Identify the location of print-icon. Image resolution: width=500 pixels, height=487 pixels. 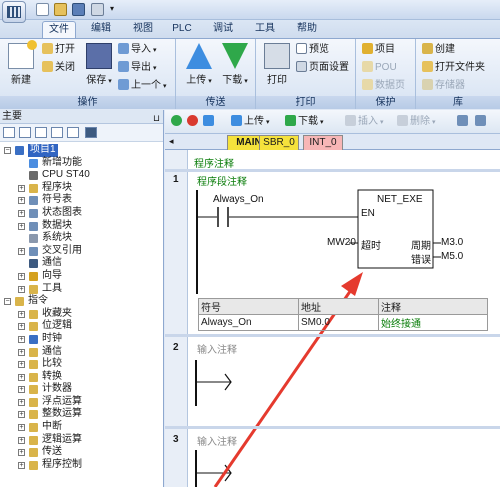
(97, 9).